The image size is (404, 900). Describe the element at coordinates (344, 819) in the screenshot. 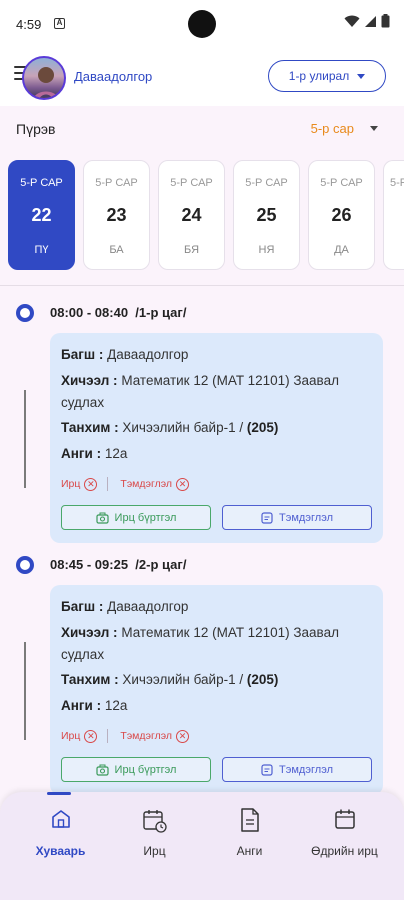

I see `calendar-icon` at that location.